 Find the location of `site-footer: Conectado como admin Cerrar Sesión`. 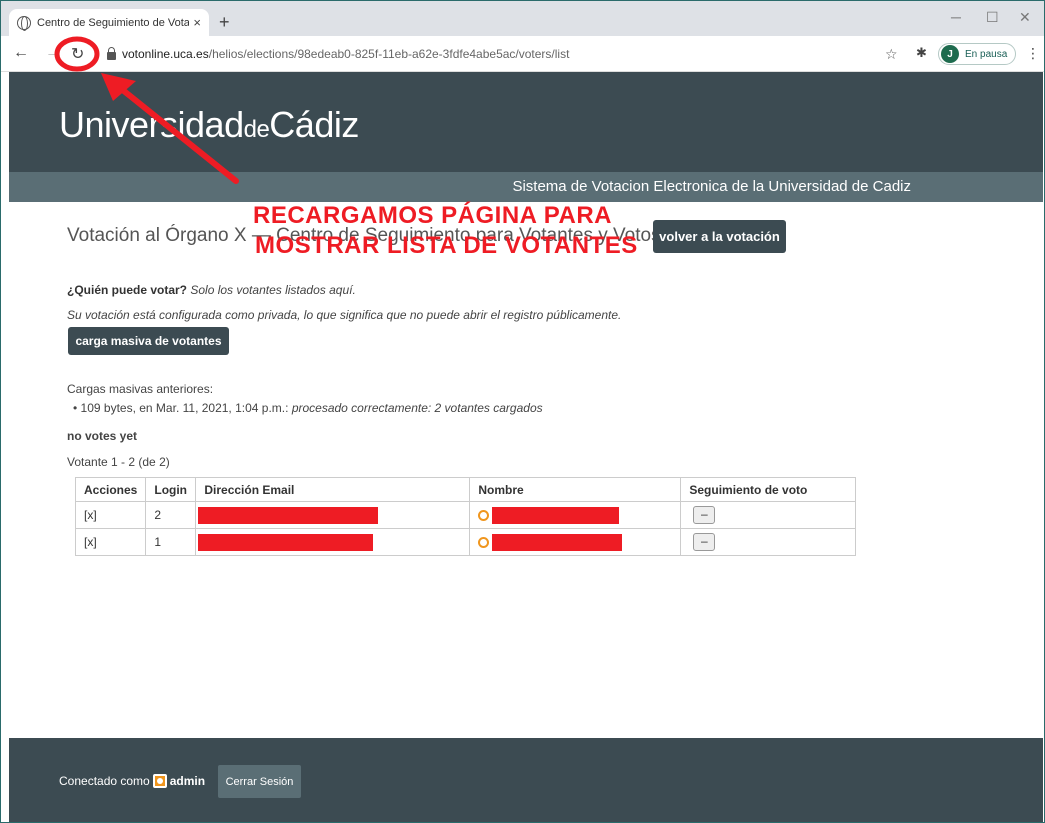

site-footer: Conectado como admin Cerrar Sesión is located at coordinates (526, 780).